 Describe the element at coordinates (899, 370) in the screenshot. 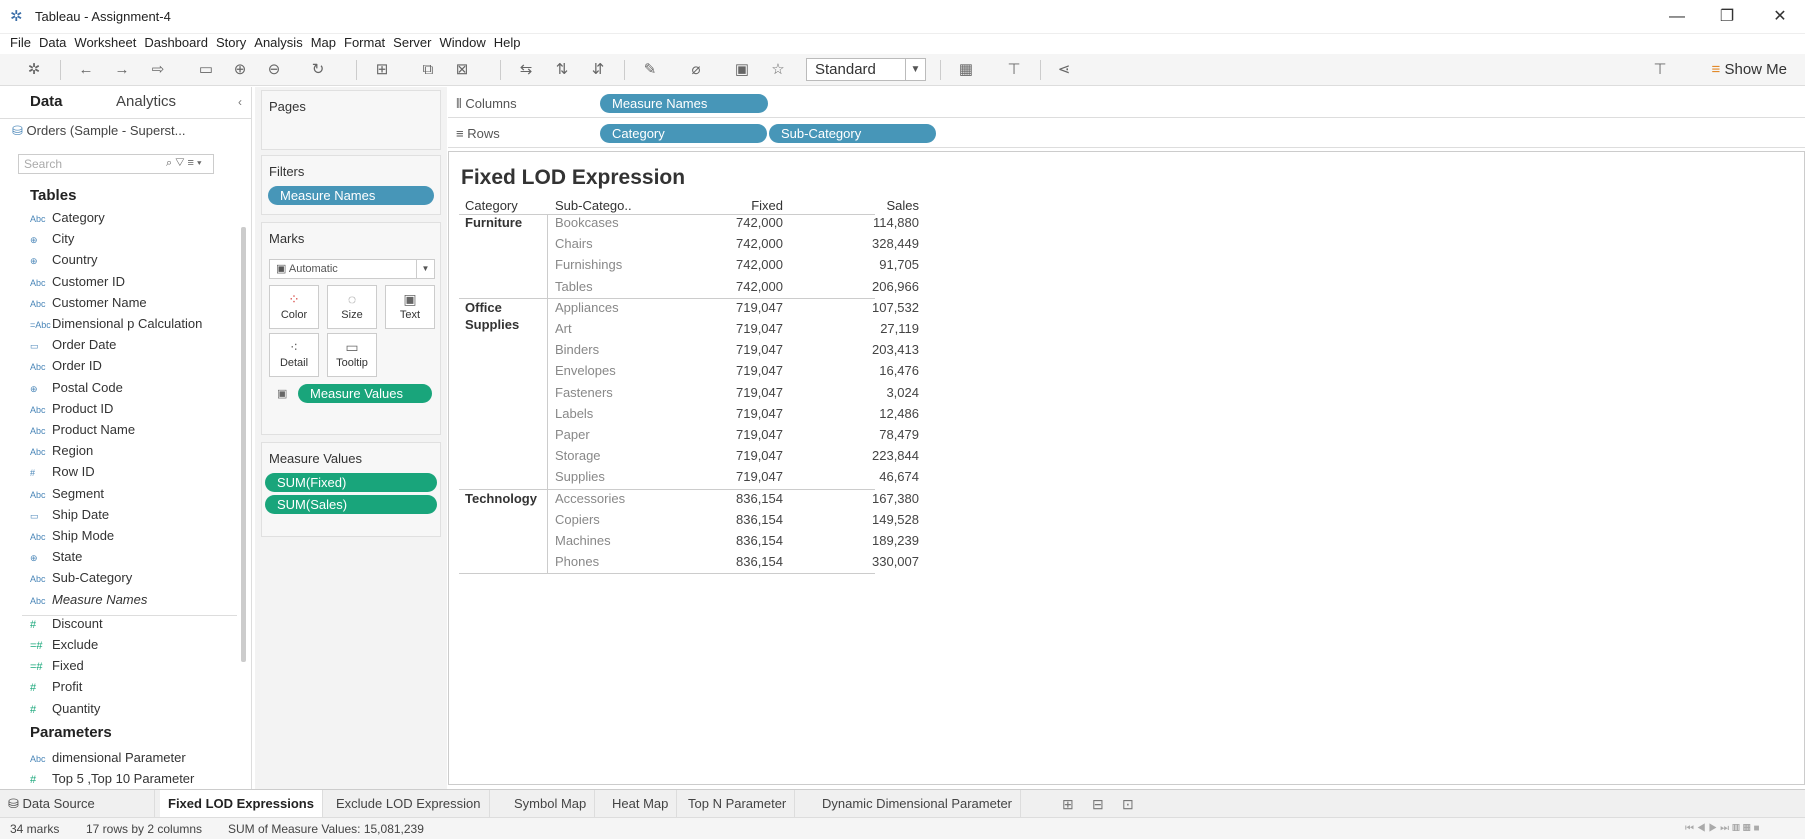

I see `sales-value-cell: 16,476` at that location.